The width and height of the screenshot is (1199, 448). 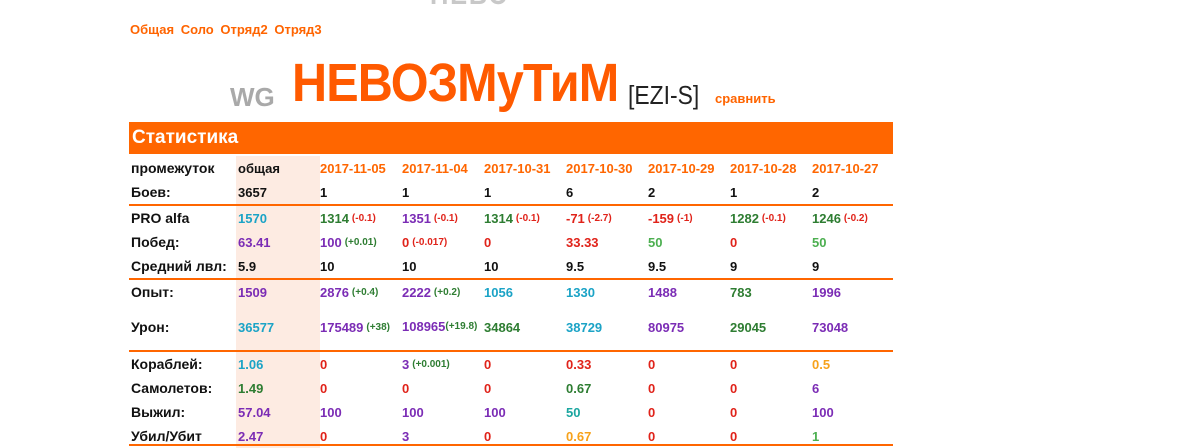 I want to click on tab-mode-total: Общая, so click(x=152, y=29).